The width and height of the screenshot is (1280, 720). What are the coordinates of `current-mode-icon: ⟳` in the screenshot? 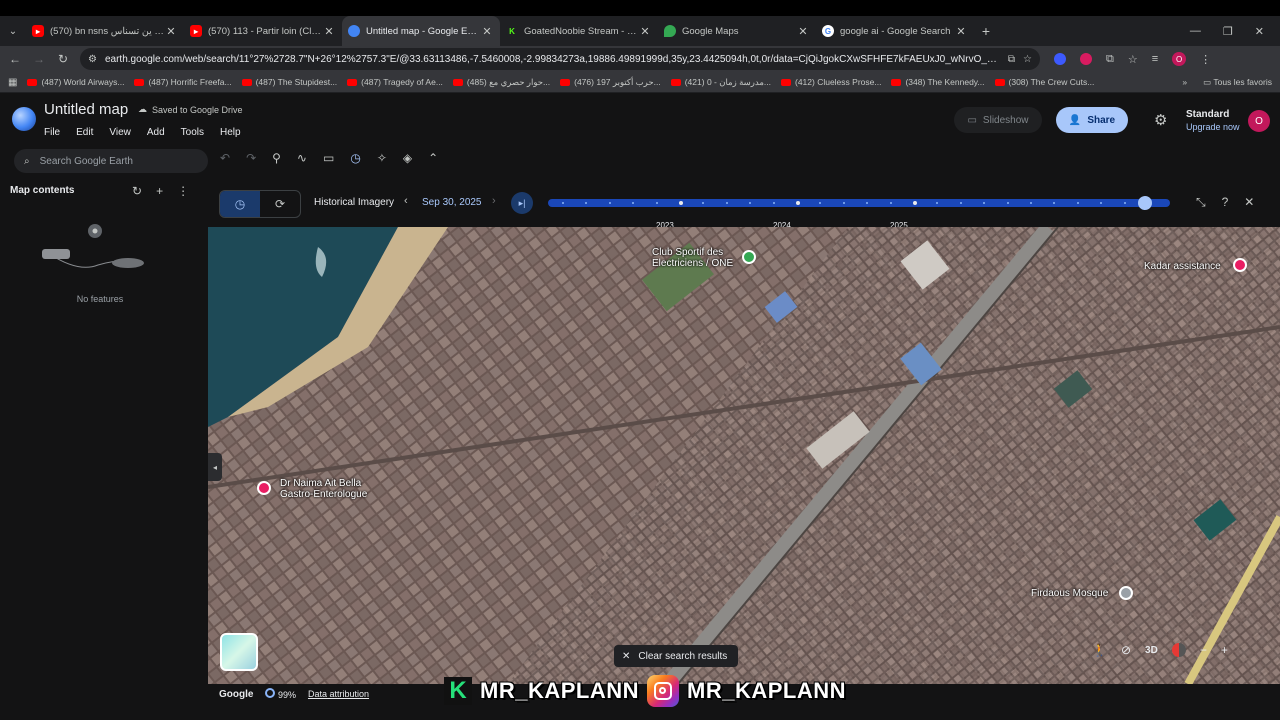 It's located at (280, 204).